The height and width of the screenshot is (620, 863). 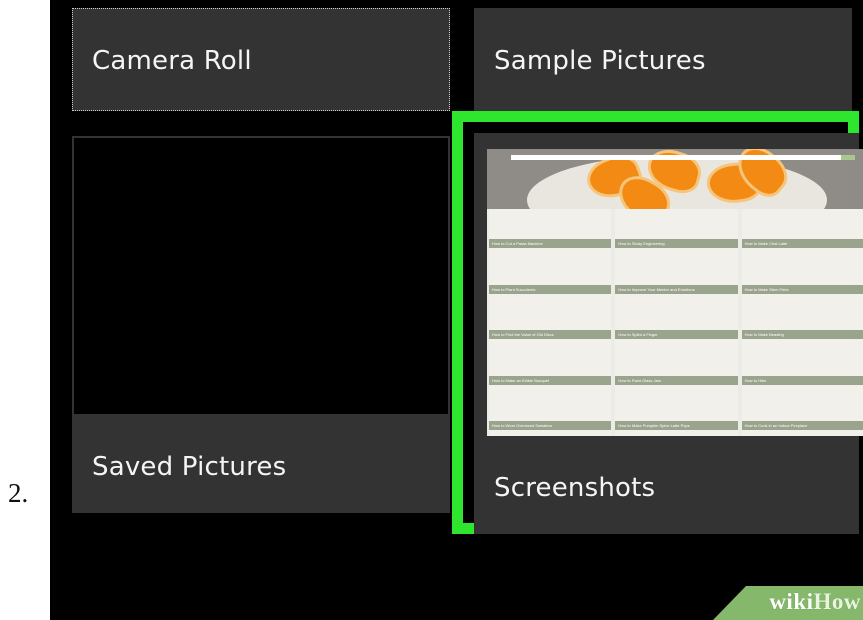 I want to click on folder-tile-sample-pictures: Sample Pictures, so click(x=663, y=59).